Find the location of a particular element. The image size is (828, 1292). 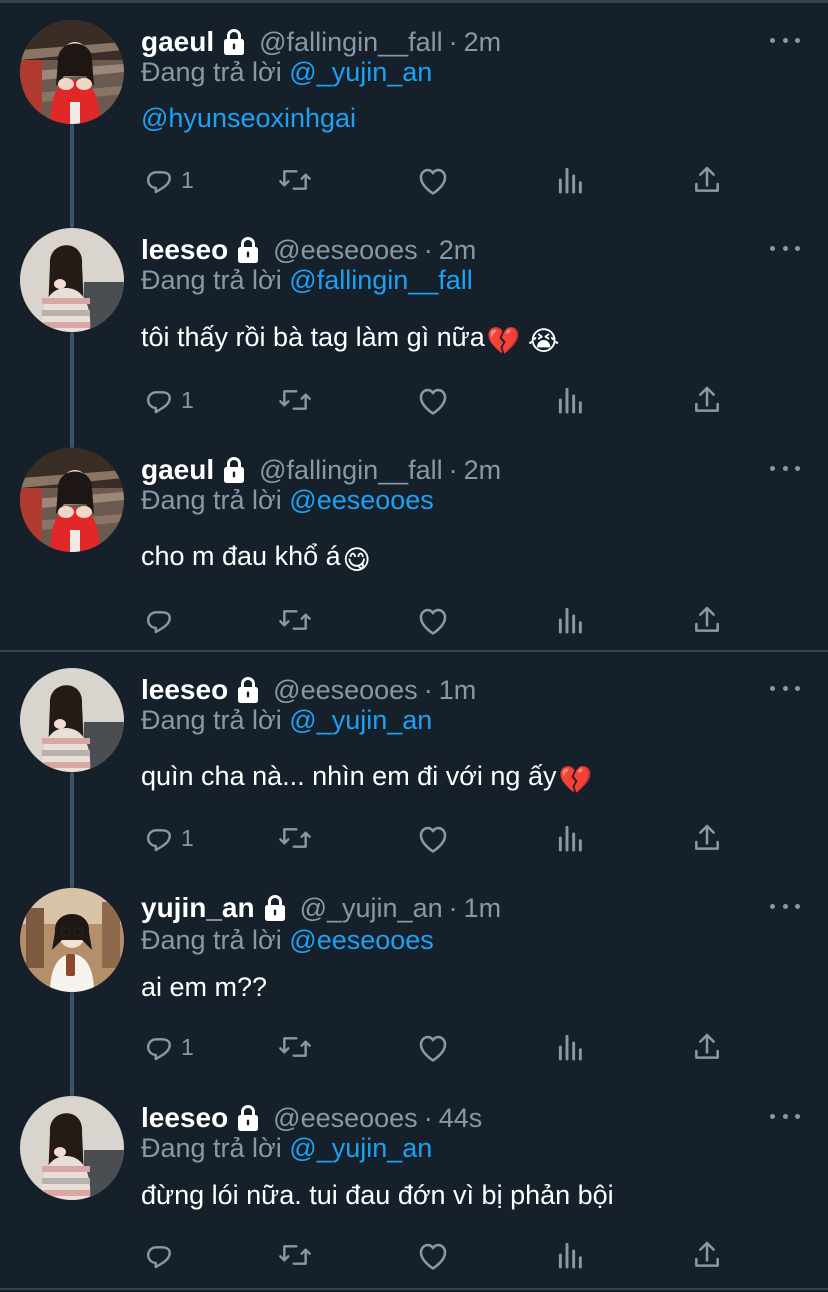

emoji: 😋 is located at coordinates (356, 560).